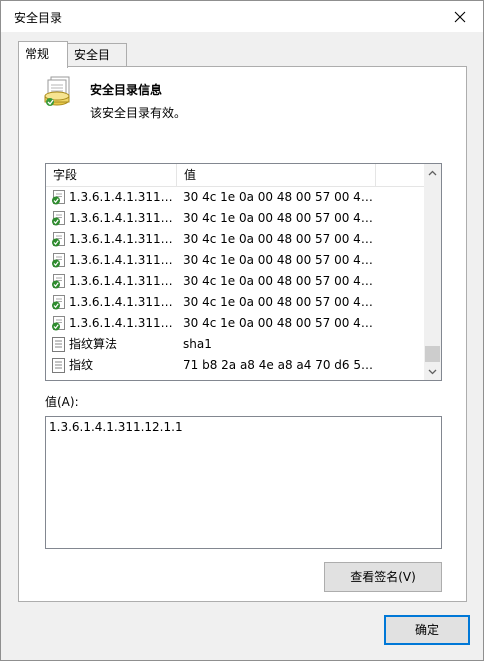  What do you see at coordinates (383, 577) in the screenshot?
I see `view-signature-button: 查看签名(V)` at bounding box center [383, 577].